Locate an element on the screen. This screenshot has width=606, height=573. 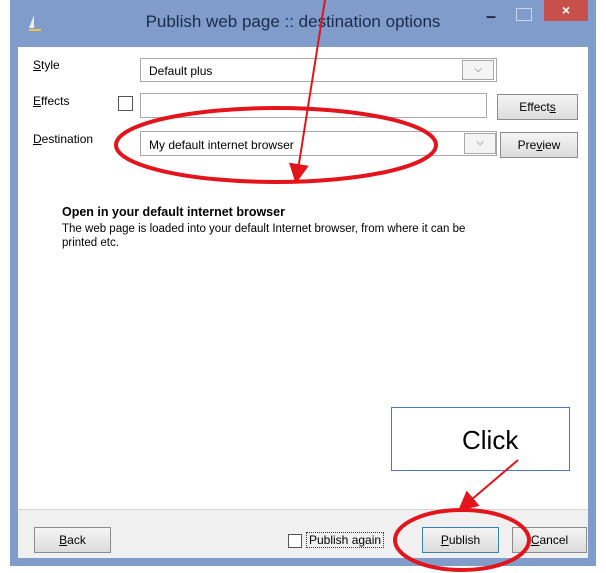
publish-arrow is located at coordinates (488, 485).